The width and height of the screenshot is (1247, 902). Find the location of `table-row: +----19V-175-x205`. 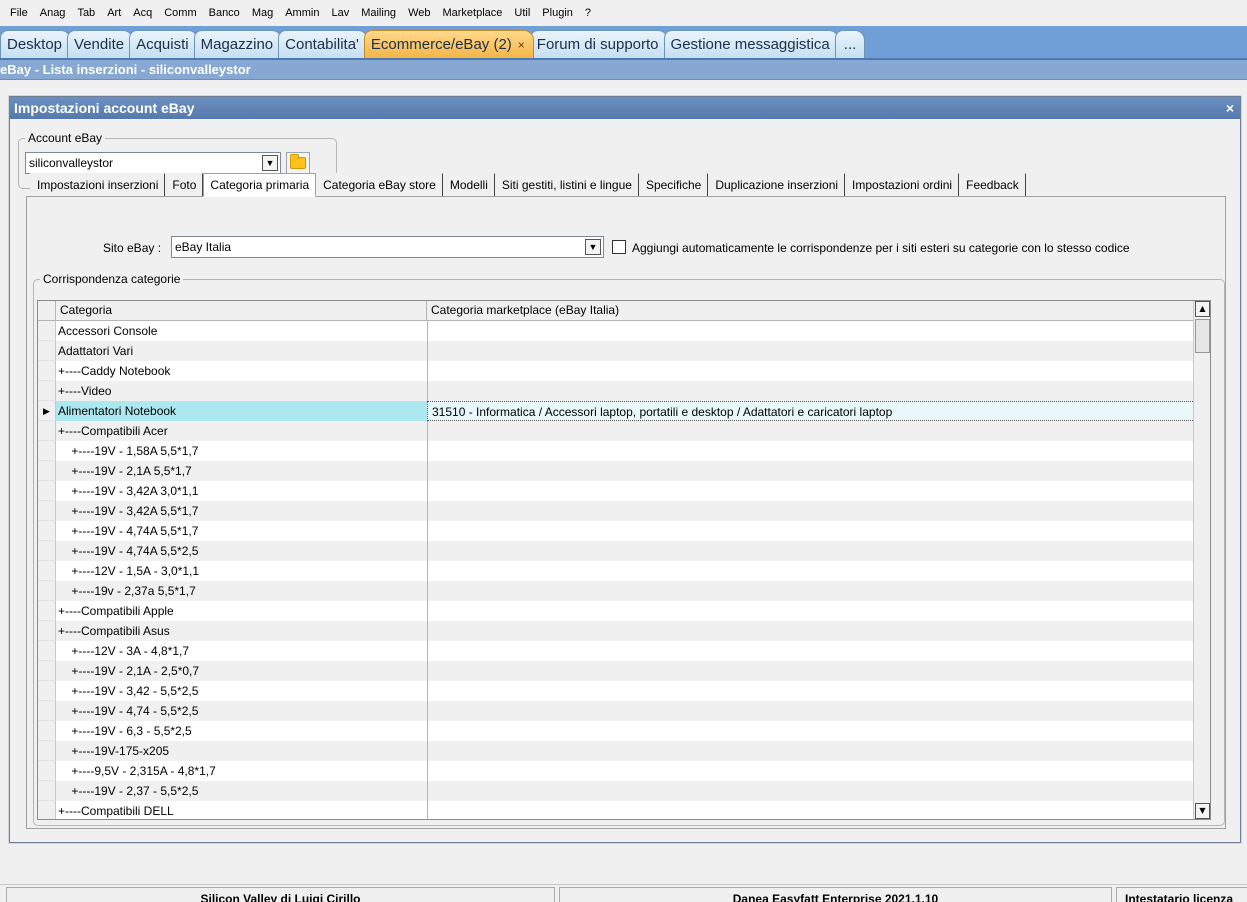

table-row: +----19V-175-x205 is located at coordinates (616, 751).